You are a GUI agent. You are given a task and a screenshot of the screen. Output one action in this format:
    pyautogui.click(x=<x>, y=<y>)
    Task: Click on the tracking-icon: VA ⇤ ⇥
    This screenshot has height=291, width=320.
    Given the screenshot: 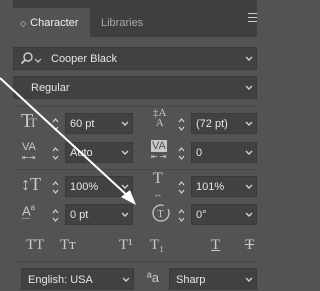 What is the action you would take?
    pyautogui.click(x=159, y=150)
    